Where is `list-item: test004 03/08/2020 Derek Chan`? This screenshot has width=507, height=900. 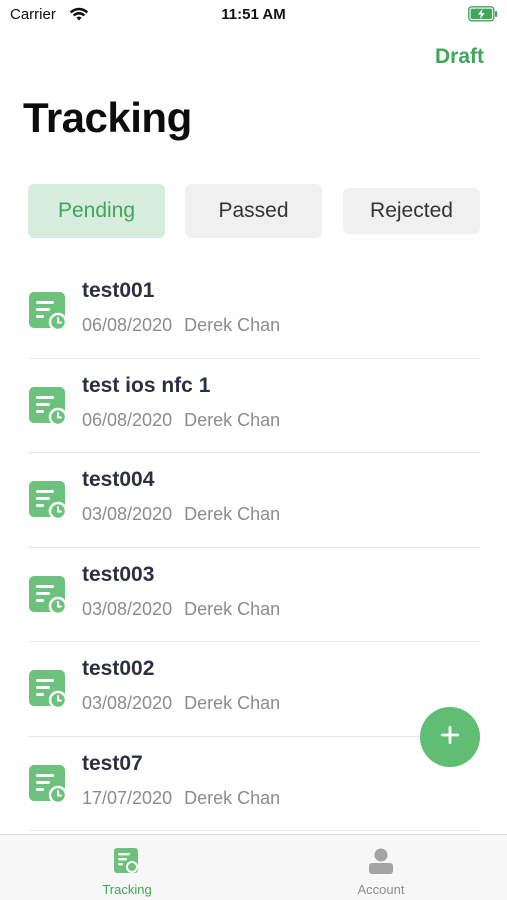
list-item: test004 03/08/2020 Derek Chan is located at coordinates (254, 500).